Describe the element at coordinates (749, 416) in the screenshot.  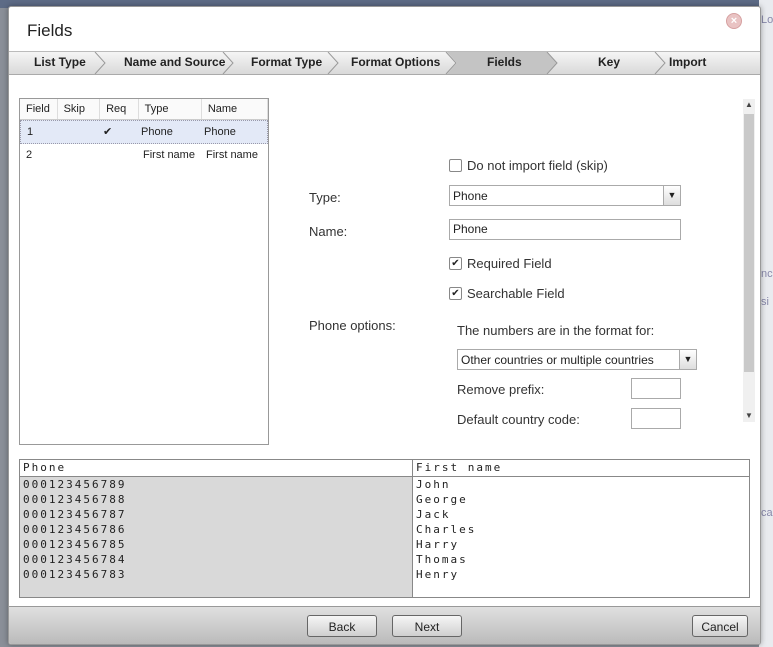
I see `scroll-down-icon: ▼` at that location.